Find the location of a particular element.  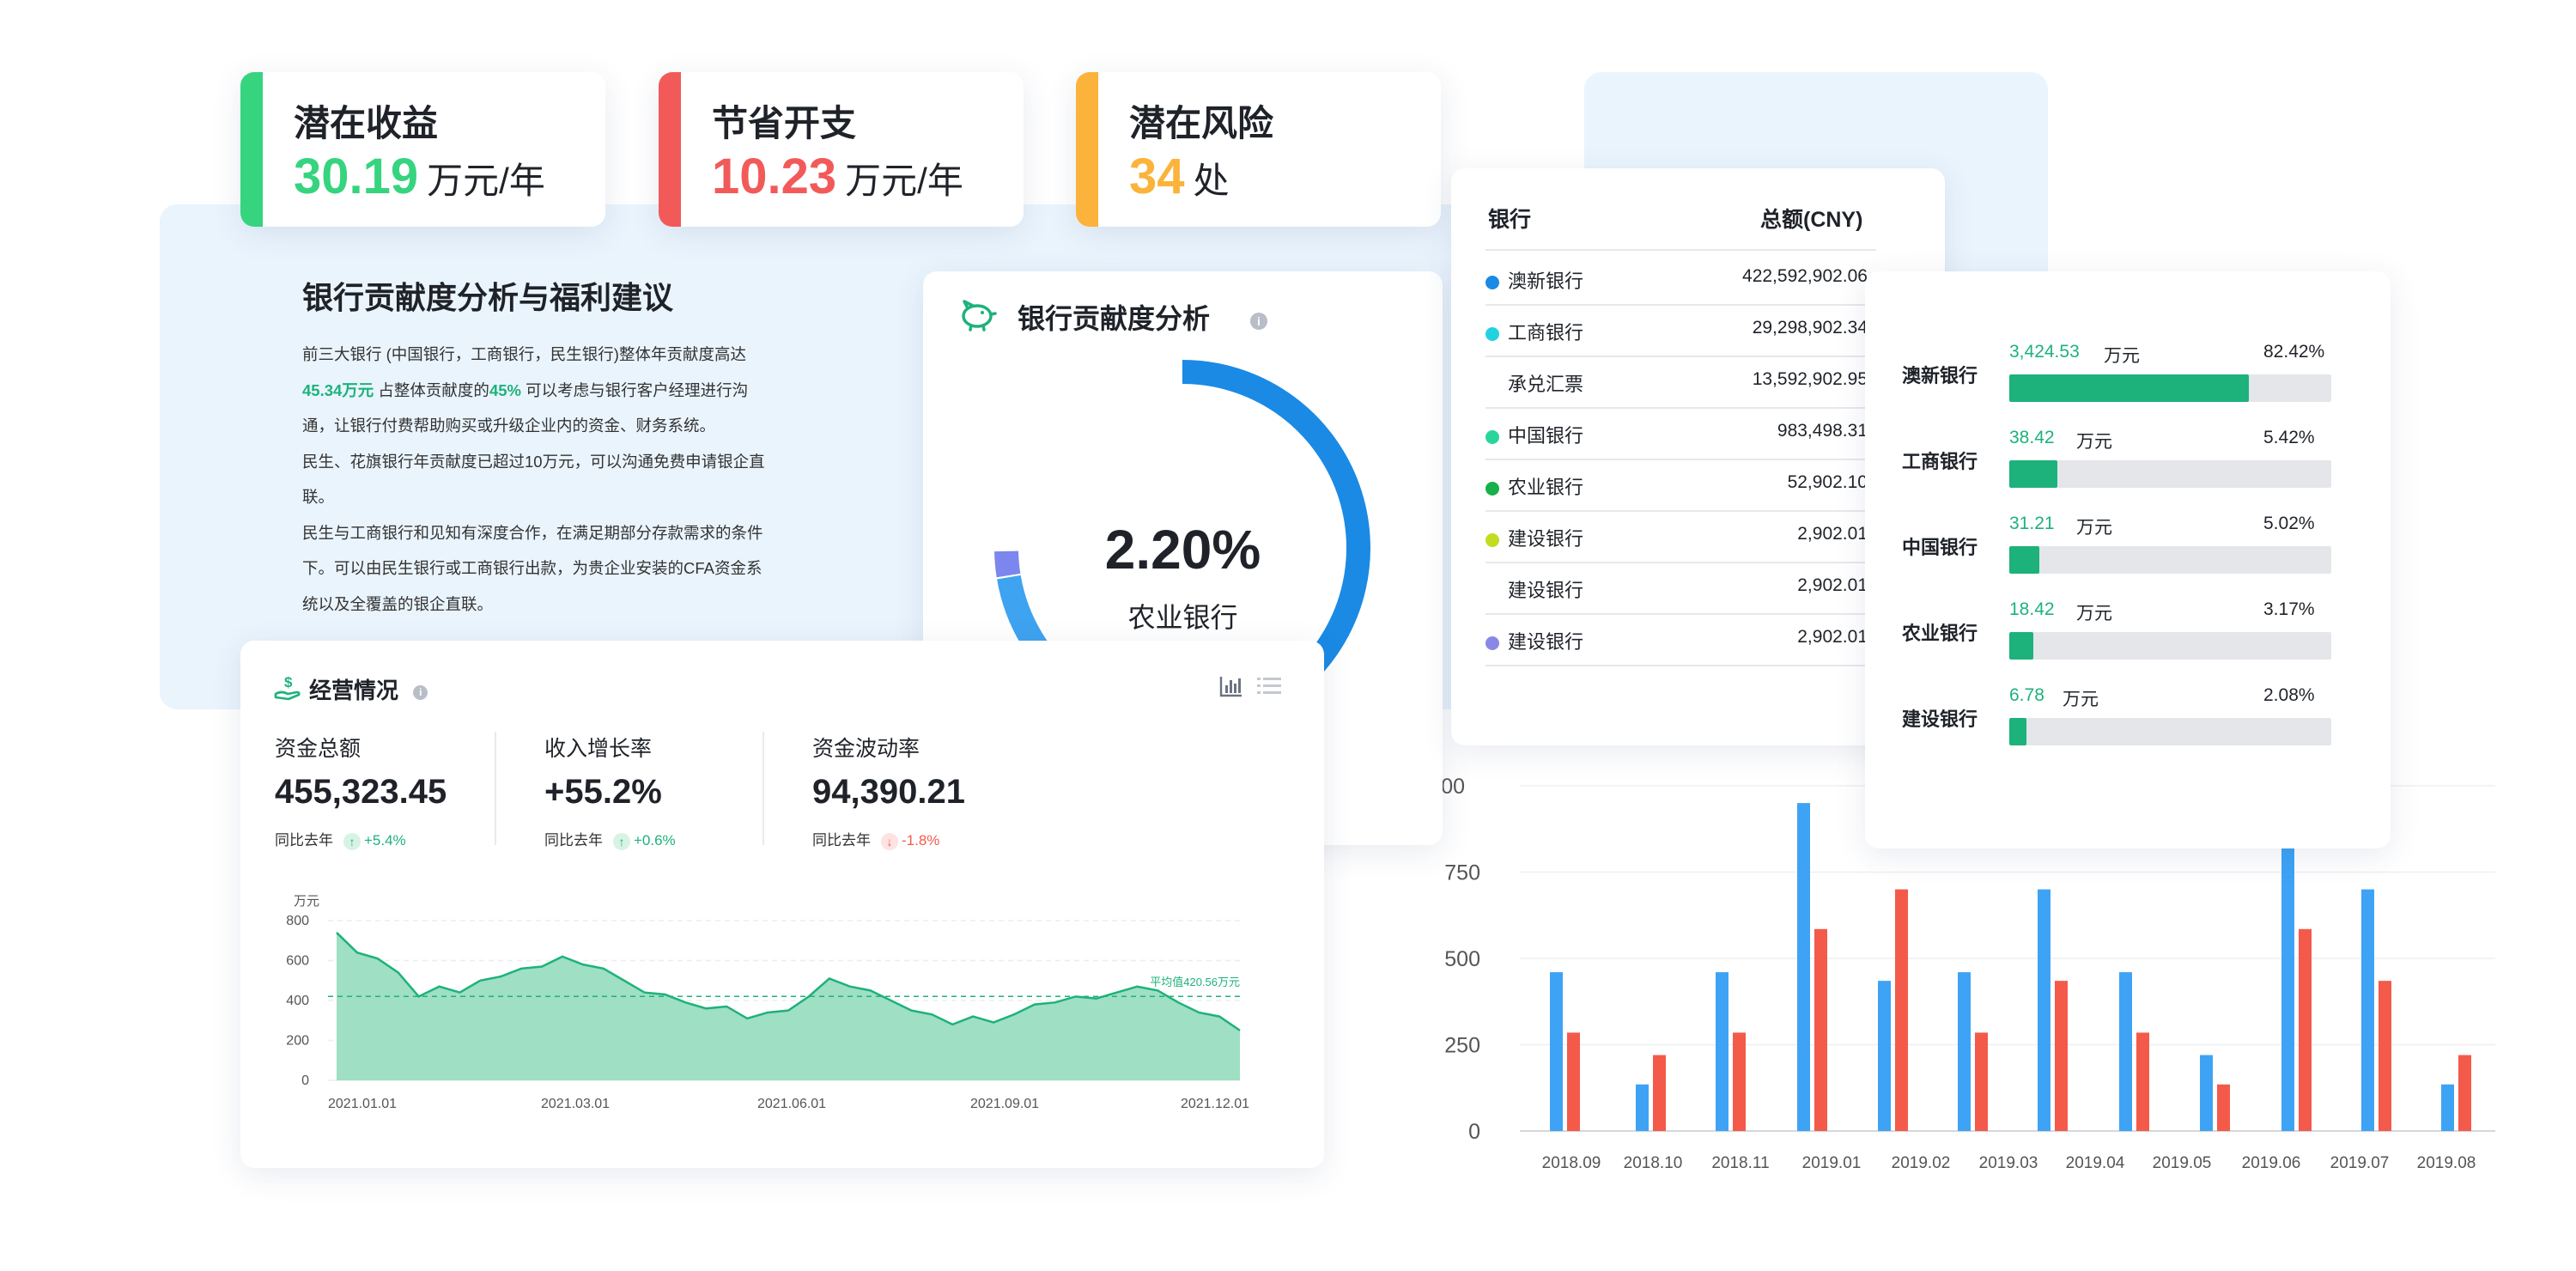

x-tick-label: 2018.09 is located at coordinates (1572, 1163).